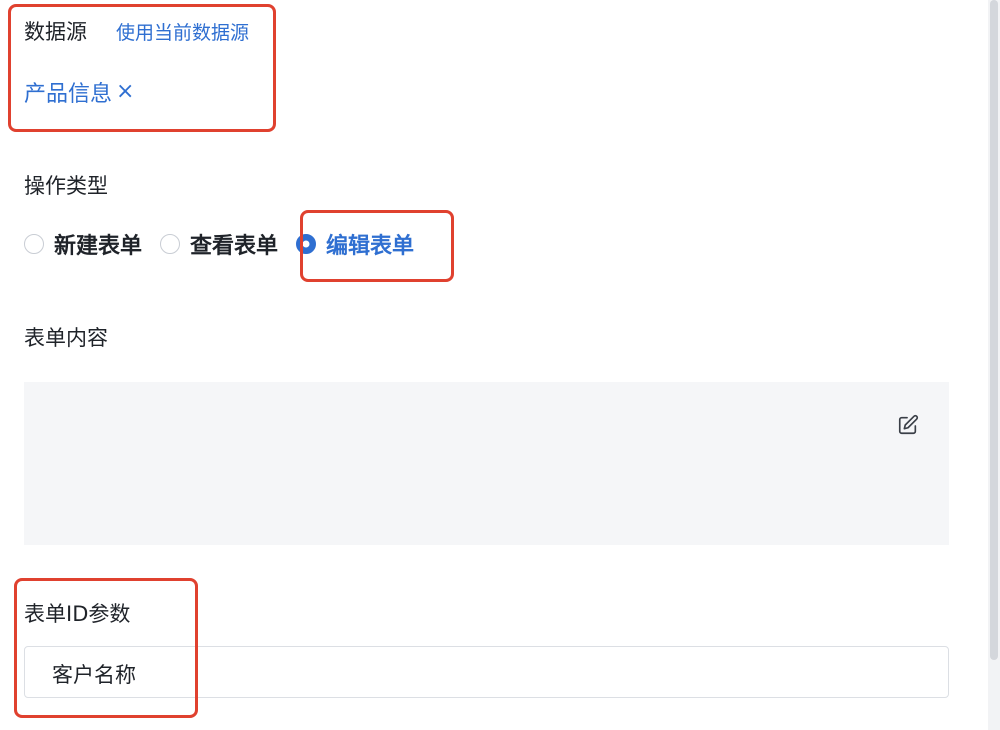  I want to click on radio-new-form-label: 新建表单, so click(98, 246).